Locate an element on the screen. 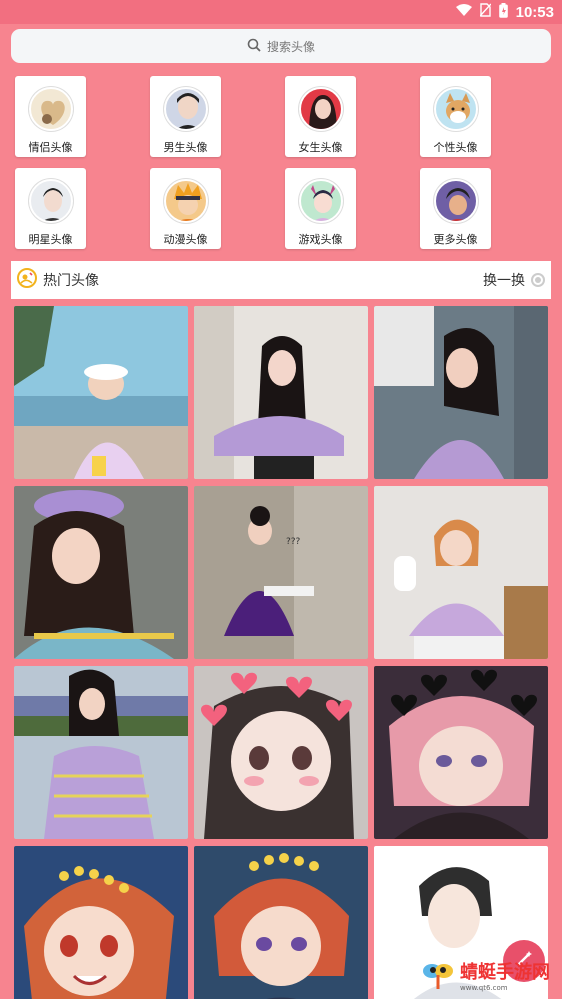  hot-title: 热门头像 is located at coordinates (71, 281).